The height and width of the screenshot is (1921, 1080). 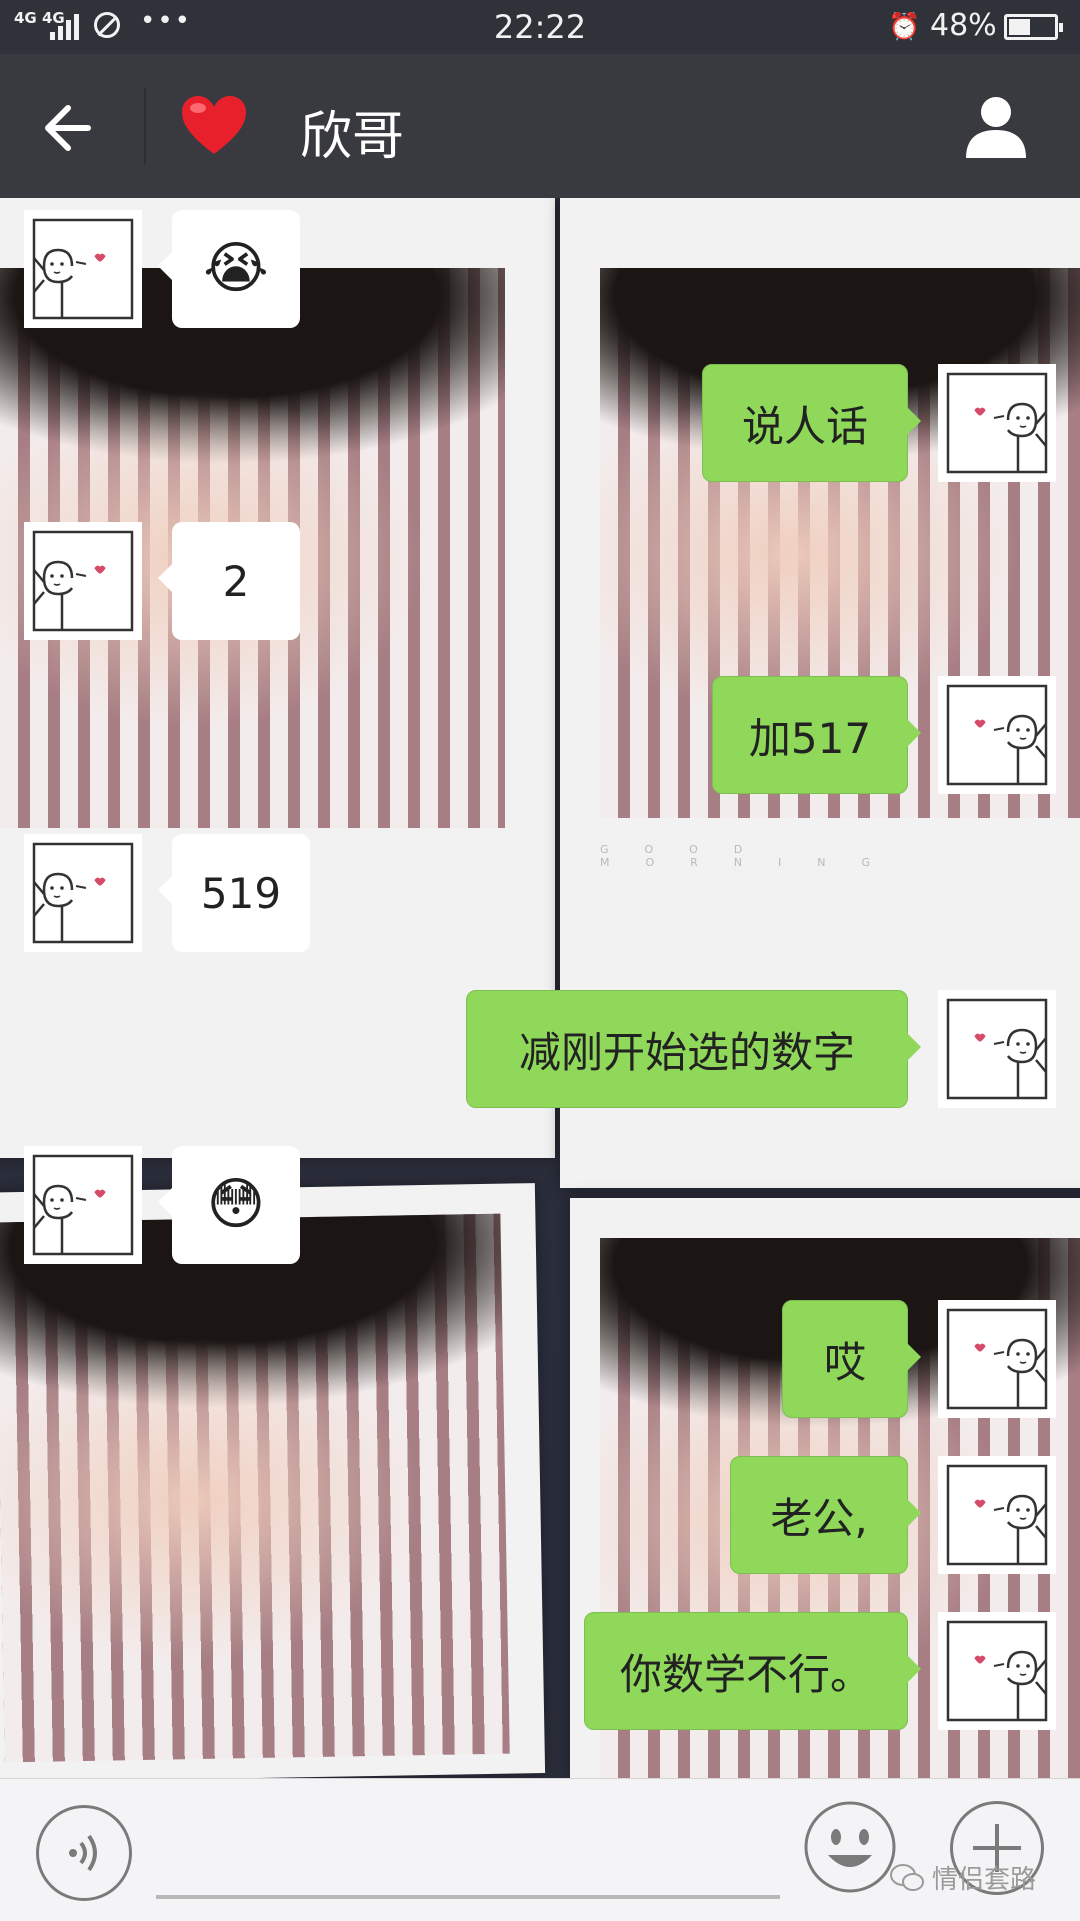 I want to click on message-row: 减刚开始选的数字, so click(x=540, y=1049).